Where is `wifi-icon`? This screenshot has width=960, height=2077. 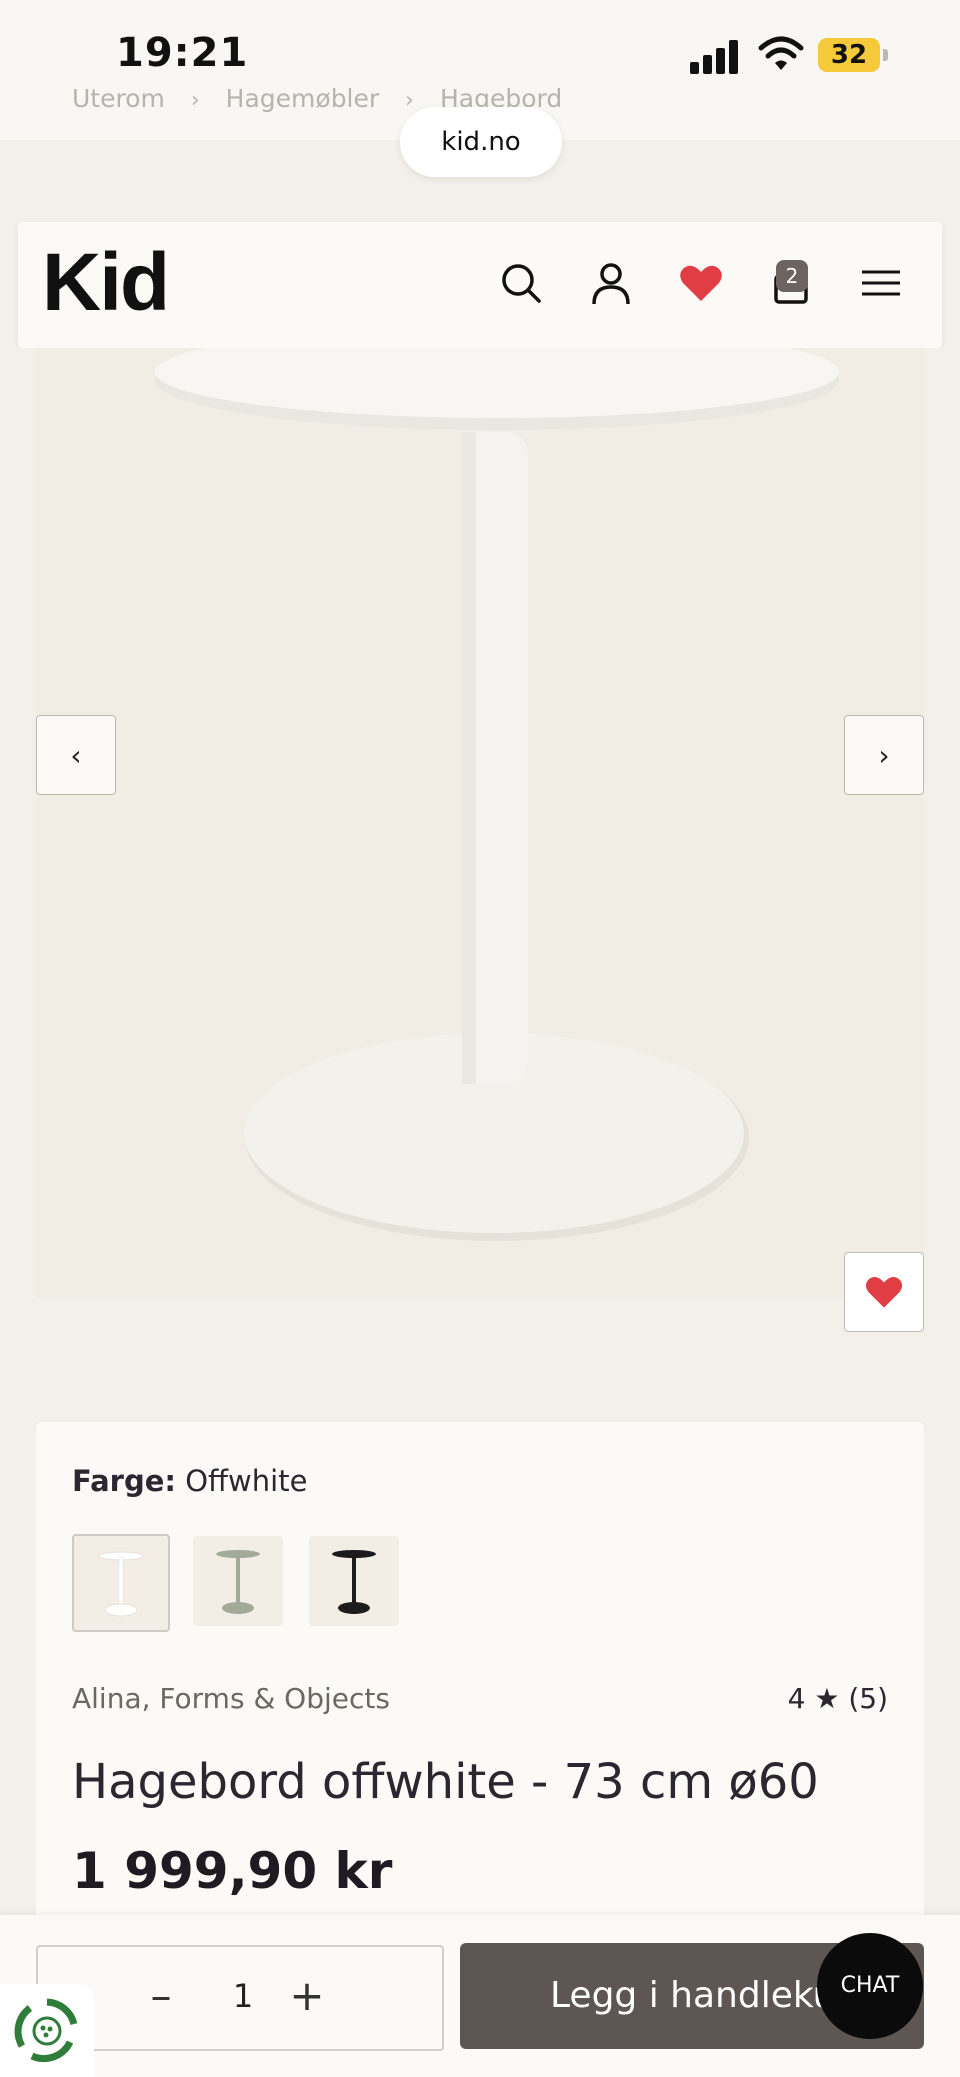
wifi-icon is located at coordinates (781, 53).